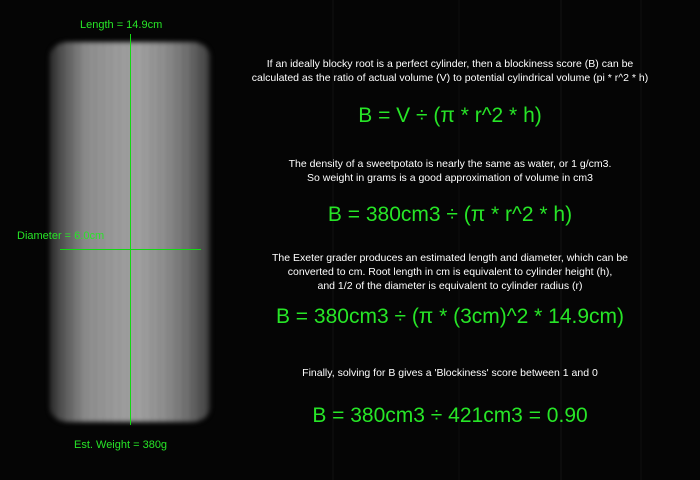 The image size is (700, 480). Describe the element at coordinates (121, 445) in the screenshot. I see `weight-label: Est. Weight = 380g` at that location.